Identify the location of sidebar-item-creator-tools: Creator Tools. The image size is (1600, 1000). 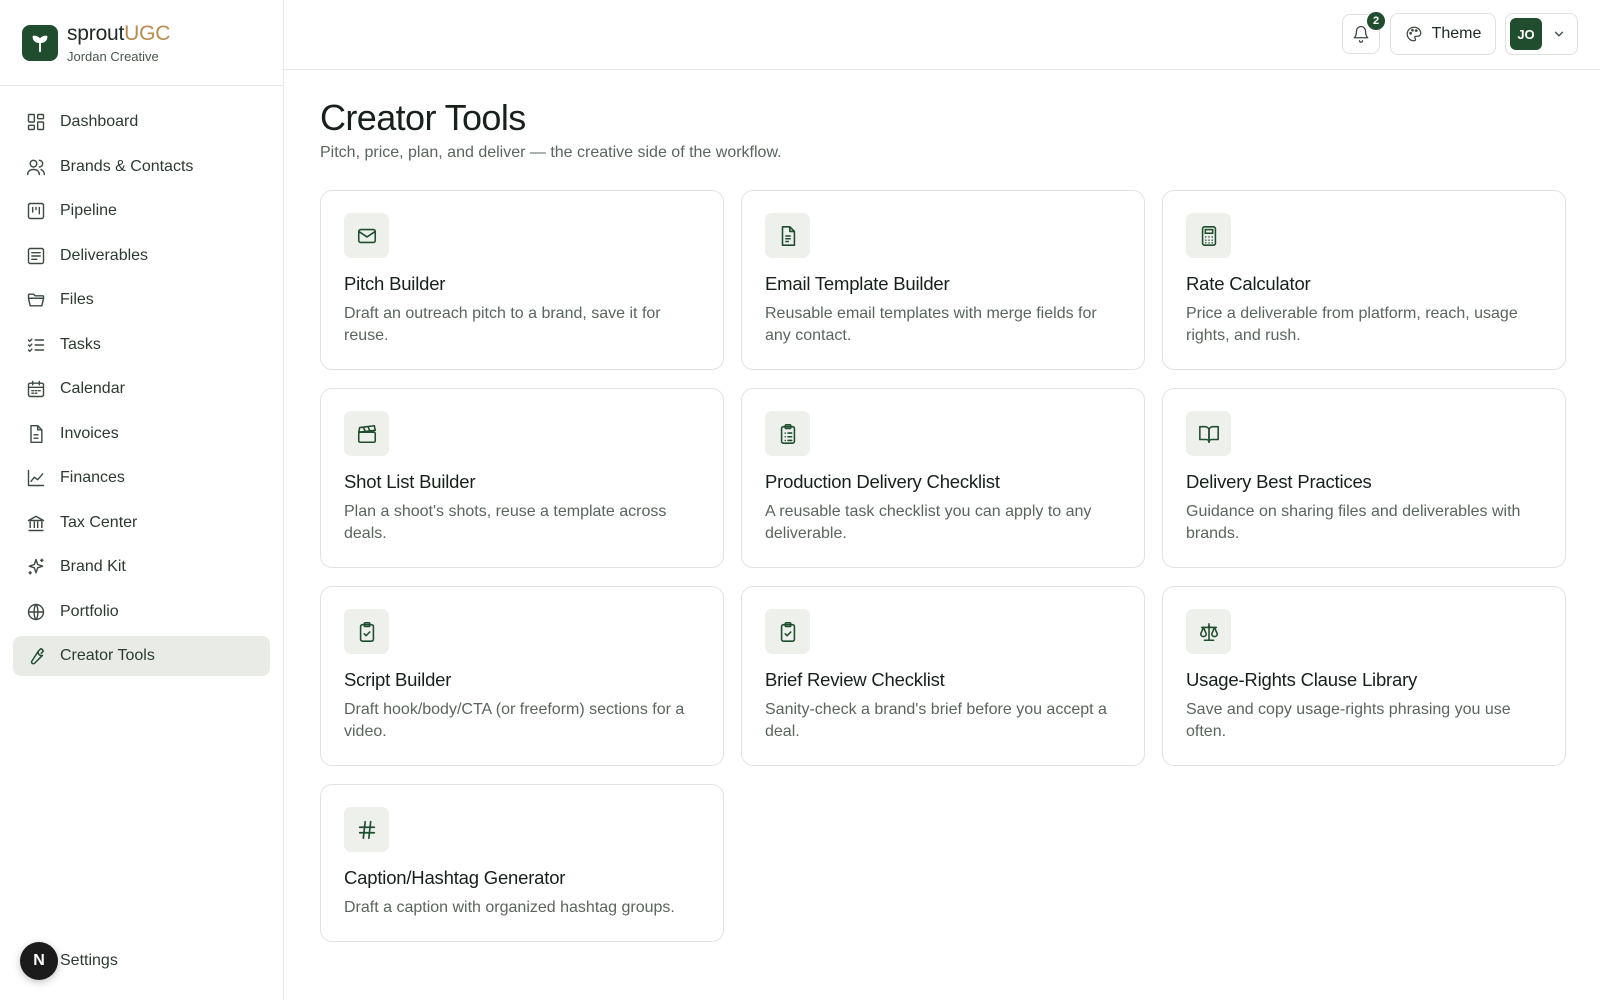
(141, 656).